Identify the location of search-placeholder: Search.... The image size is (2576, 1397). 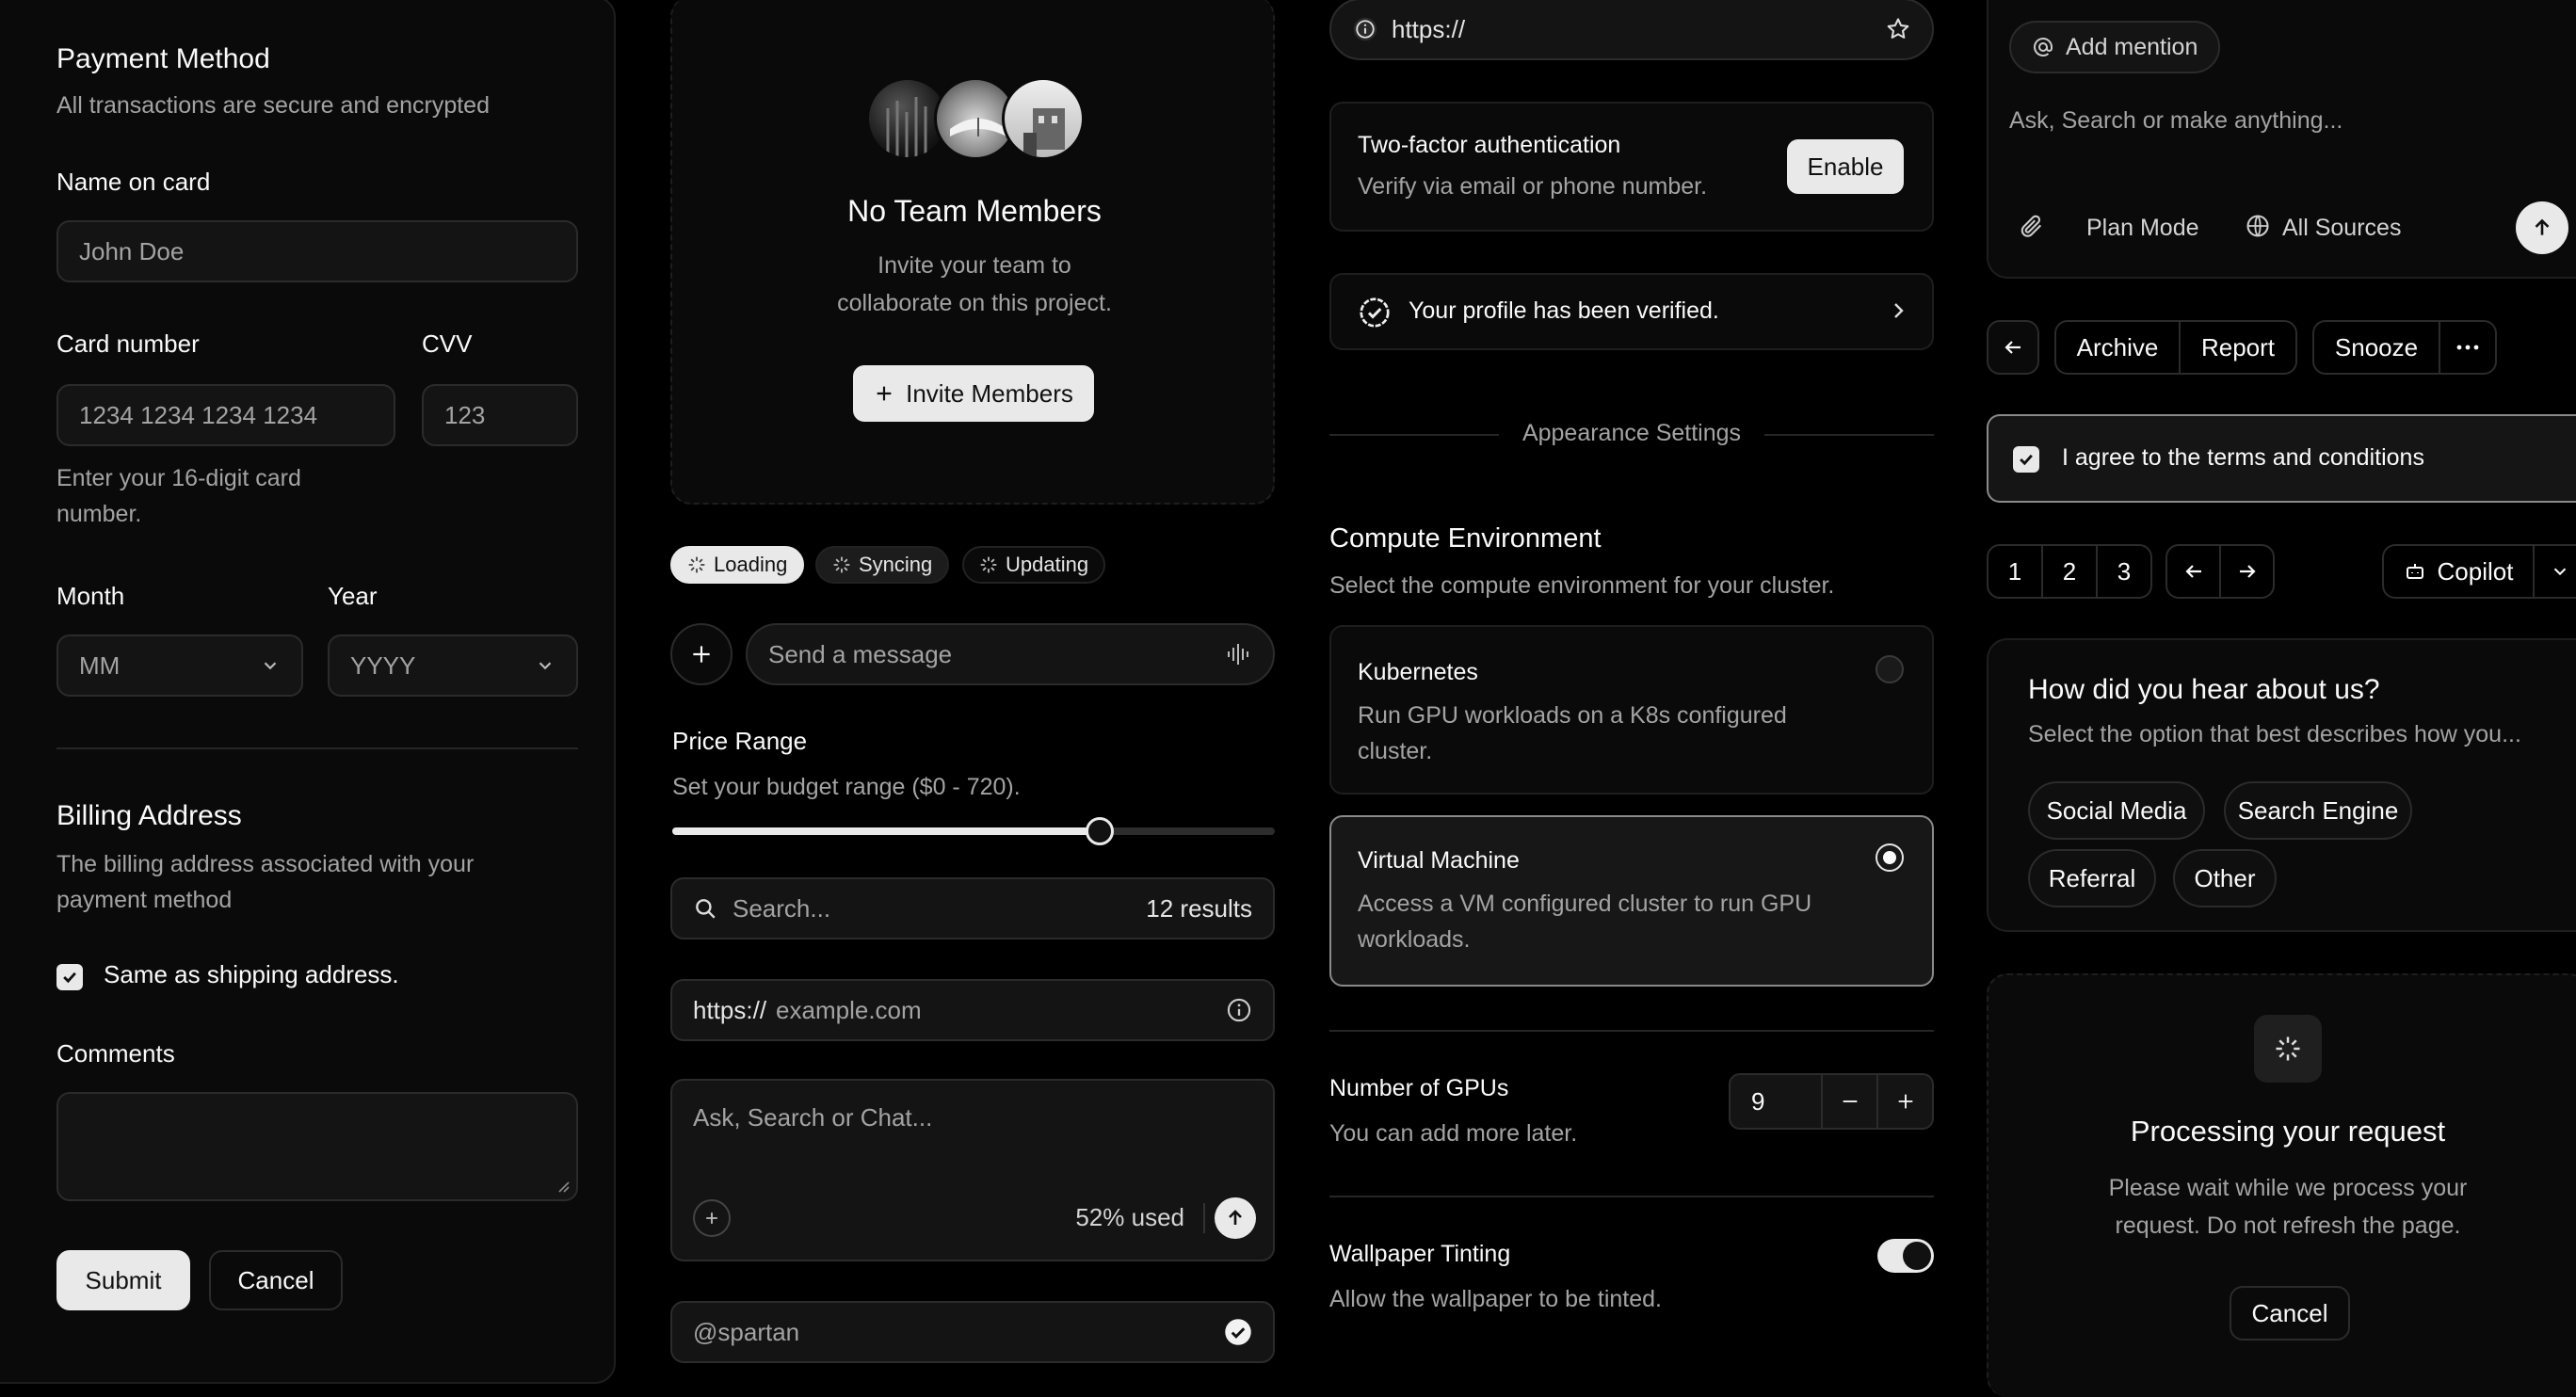
(782, 908).